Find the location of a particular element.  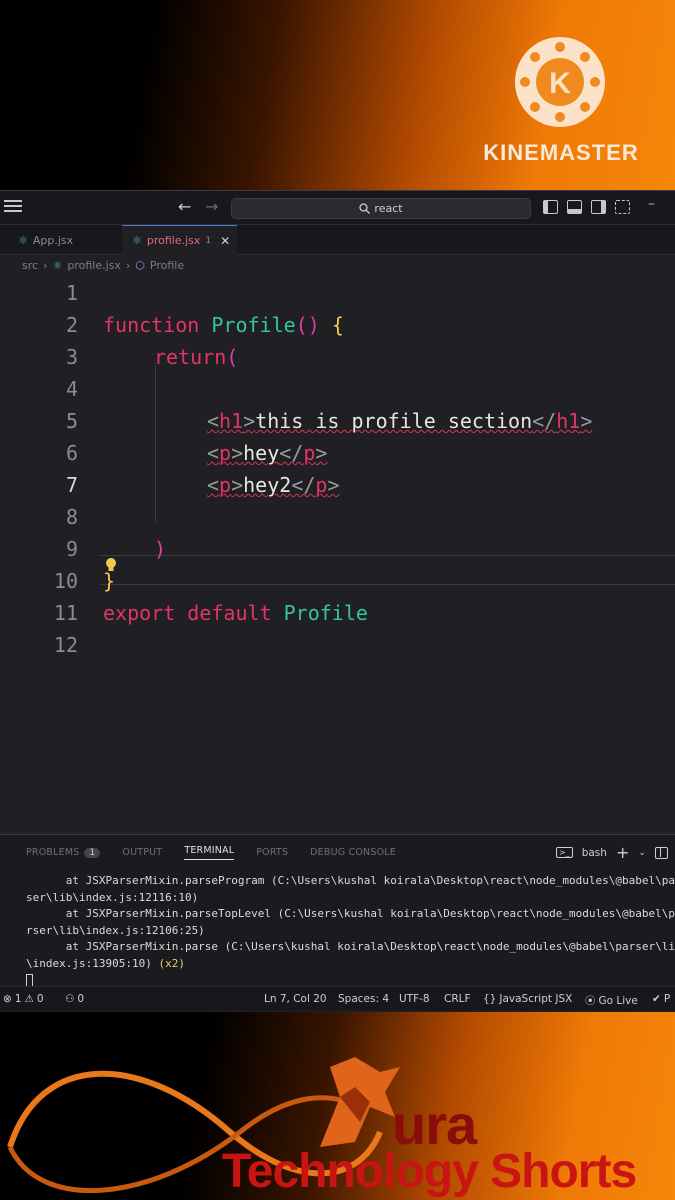

shell-name: bash is located at coordinates (594, 853).